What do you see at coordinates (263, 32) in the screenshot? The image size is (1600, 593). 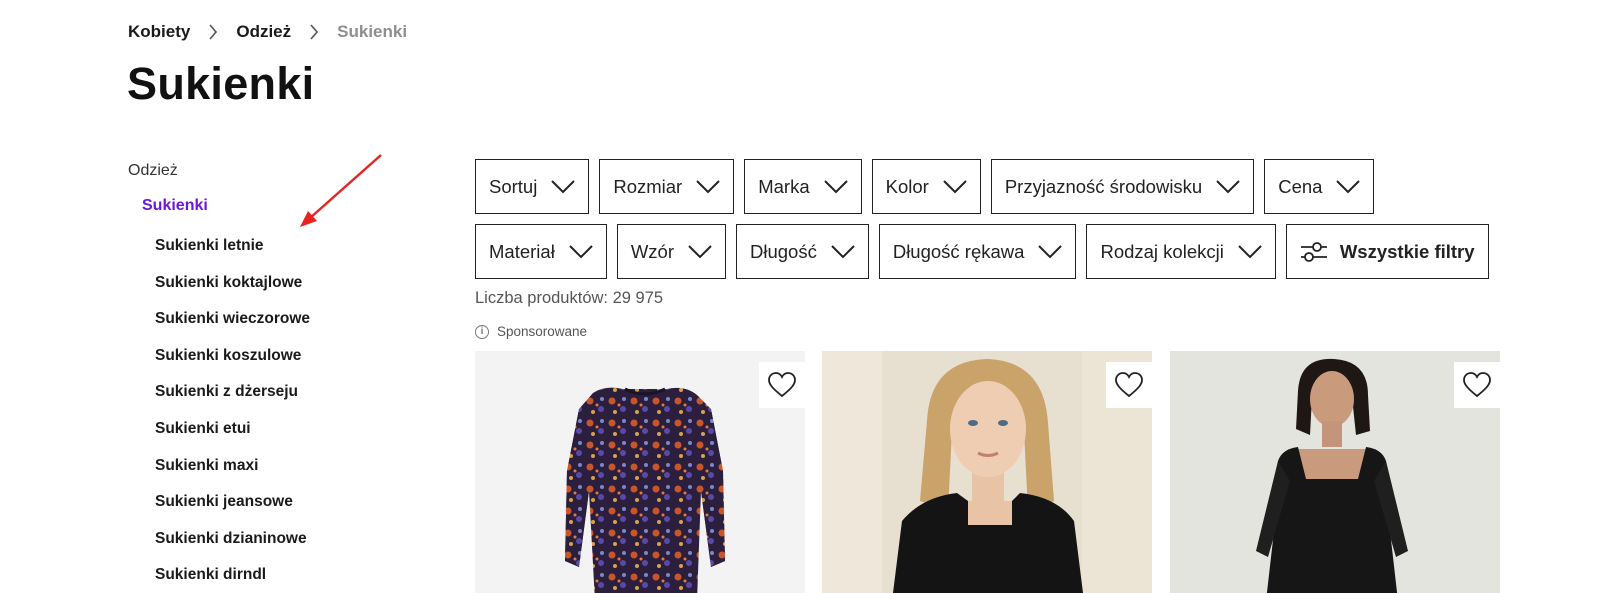 I see `breadcrumb-link-odziez: Odzież` at bounding box center [263, 32].